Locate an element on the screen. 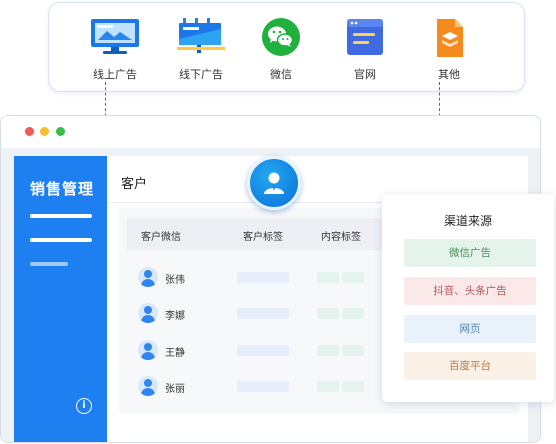  channel-label: 其他 is located at coordinates (449, 74).